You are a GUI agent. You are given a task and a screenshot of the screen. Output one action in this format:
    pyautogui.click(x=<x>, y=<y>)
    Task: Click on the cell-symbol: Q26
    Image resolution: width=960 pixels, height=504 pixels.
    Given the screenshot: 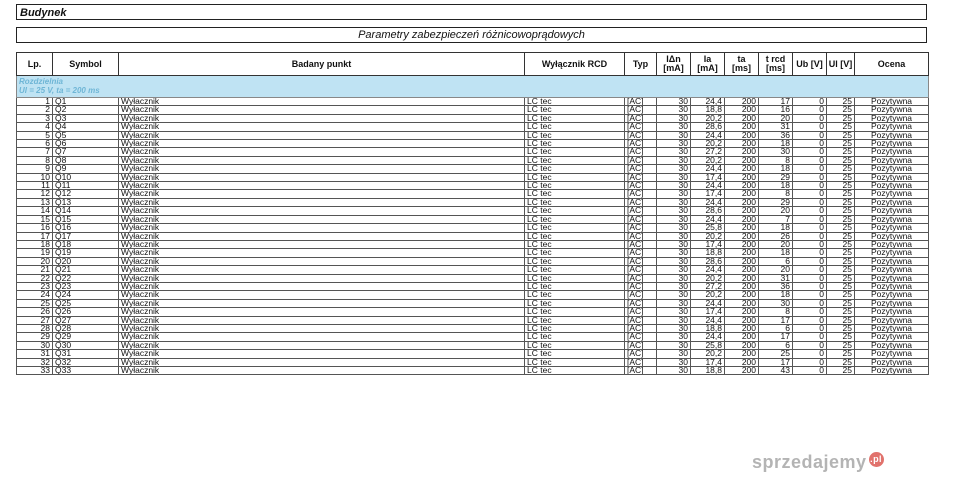 What is the action you would take?
    pyautogui.click(x=85, y=312)
    